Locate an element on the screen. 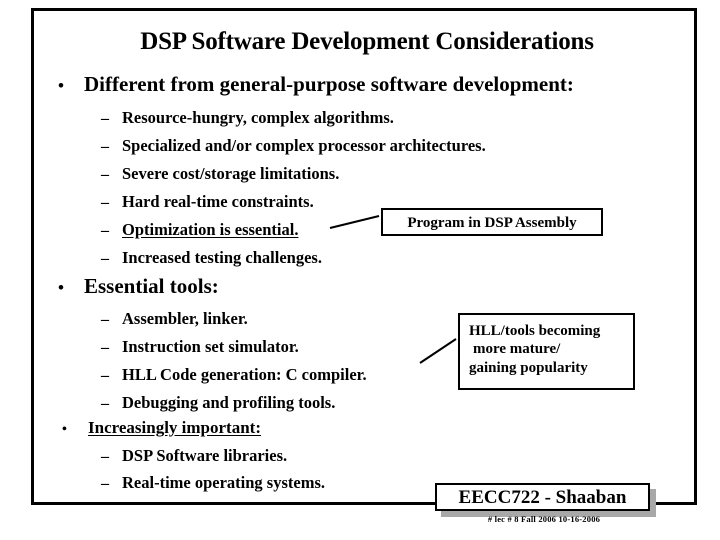 The image size is (720, 540). list-item: – DSP Software libraries. is located at coordinates (194, 455).